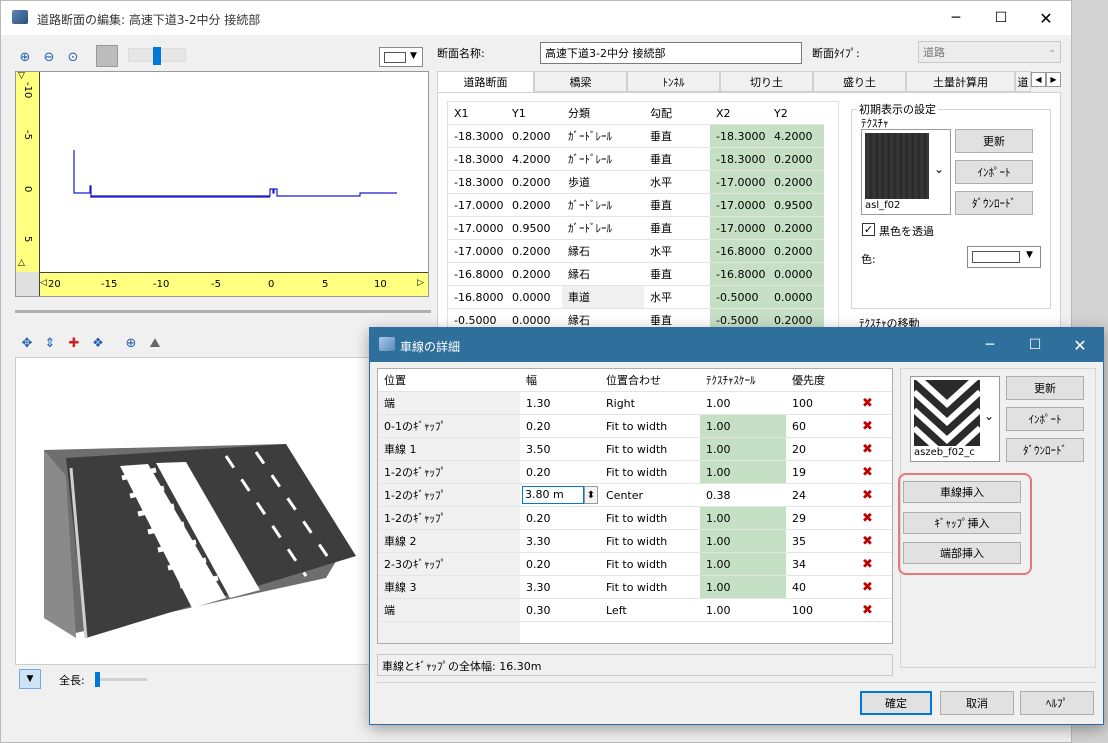  Describe the element at coordinates (817, 610) in the screenshot. I see `lane-cell: 100` at that location.